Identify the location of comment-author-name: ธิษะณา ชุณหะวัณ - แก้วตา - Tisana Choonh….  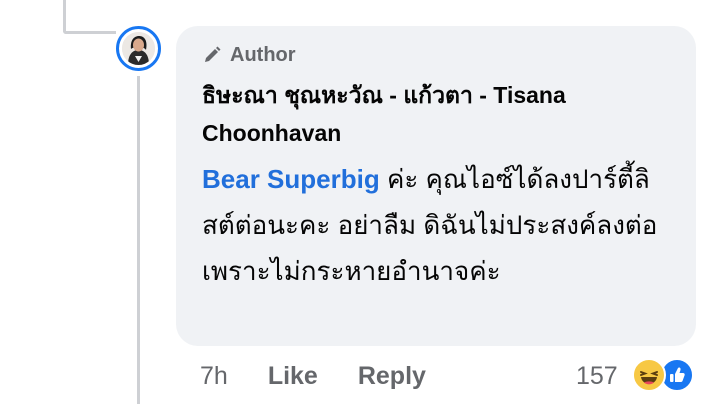
(437, 114).